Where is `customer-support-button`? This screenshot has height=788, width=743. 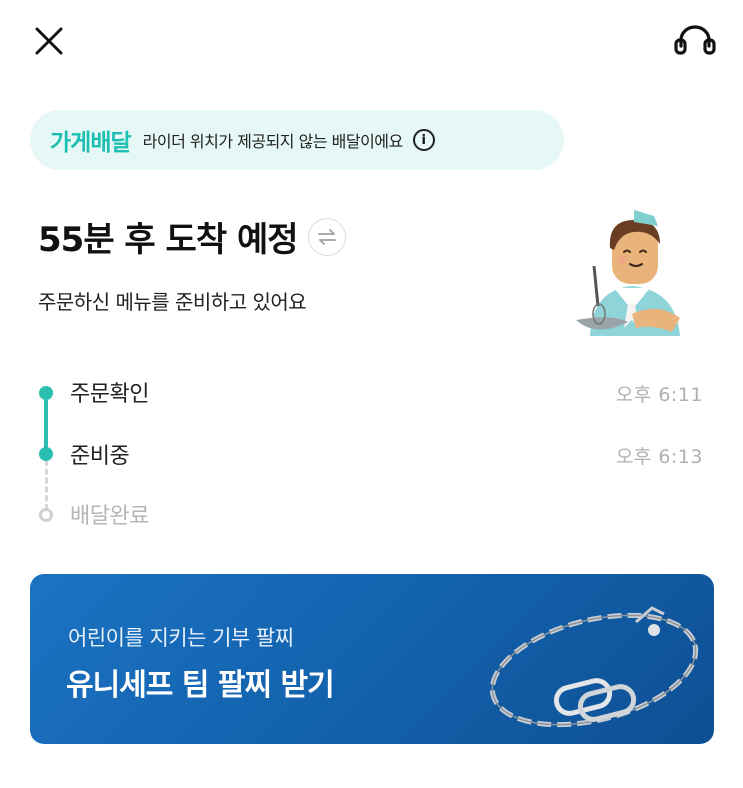 customer-support-button is located at coordinates (695, 42).